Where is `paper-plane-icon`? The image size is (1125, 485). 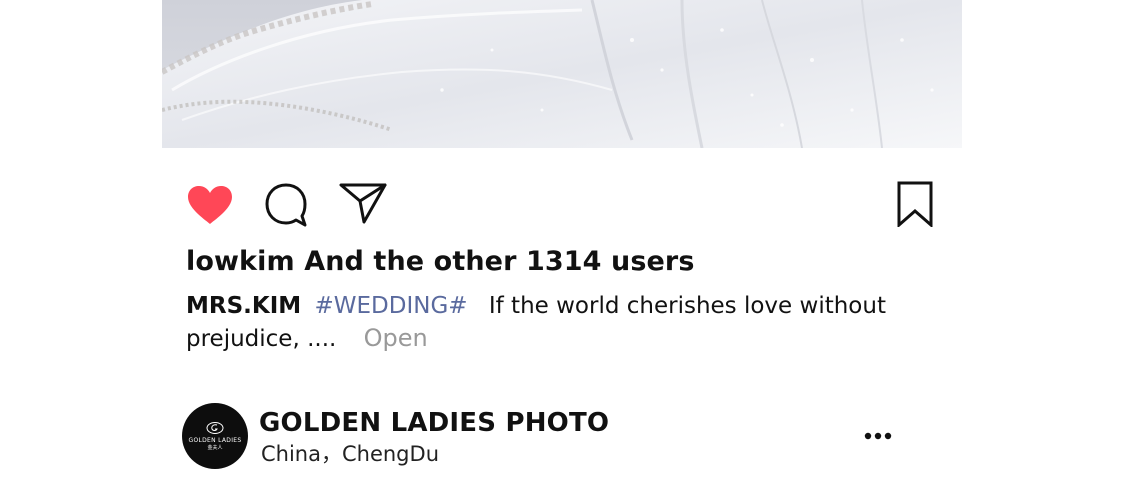 paper-plane-icon is located at coordinates (363, 203).